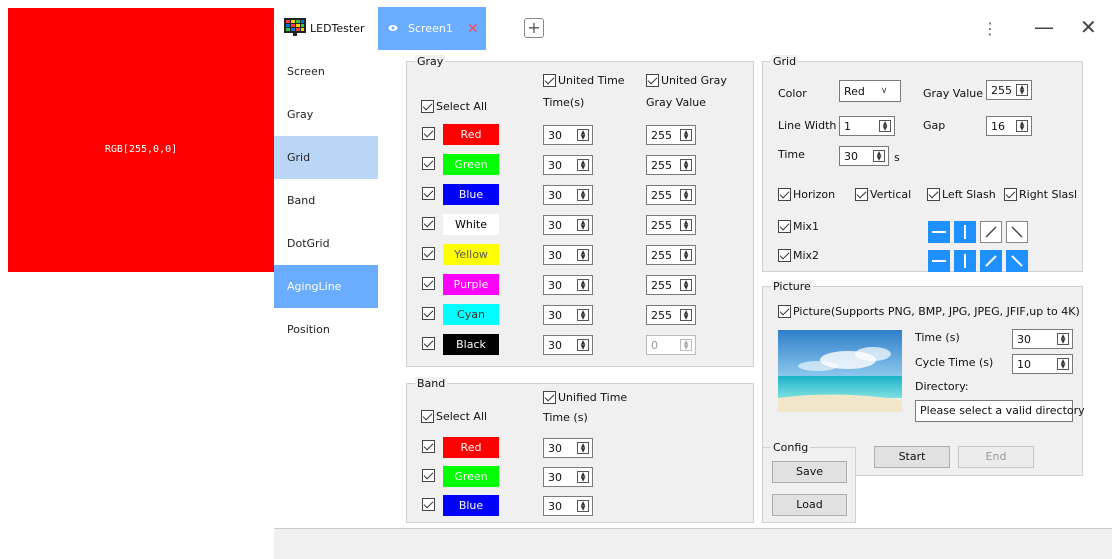 The width and height of the screenshot is (1112, 559). I want to click on save-button: Save, so click(809, 472).